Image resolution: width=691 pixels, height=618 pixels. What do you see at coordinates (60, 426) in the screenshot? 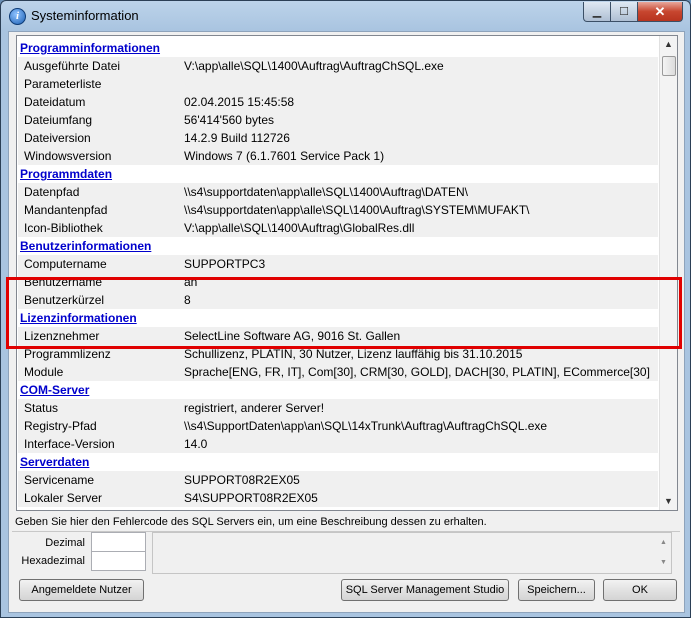
I see `info-key: Registry-Pfad` at bounding box center [60, 426].